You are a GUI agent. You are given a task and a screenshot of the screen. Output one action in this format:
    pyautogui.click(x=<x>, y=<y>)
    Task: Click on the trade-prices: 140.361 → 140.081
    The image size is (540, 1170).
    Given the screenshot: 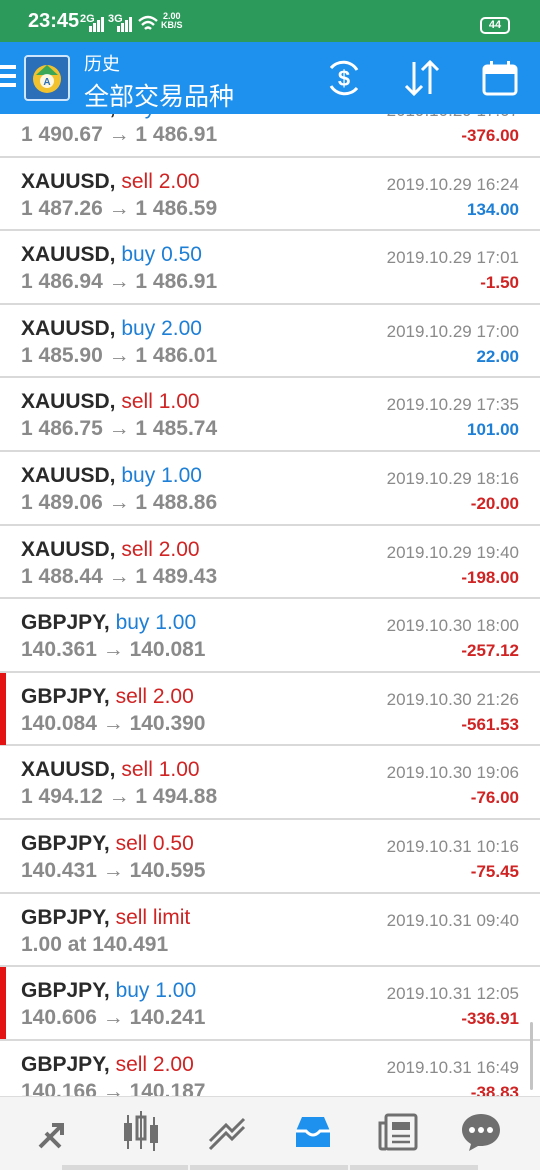 What is the action you would take?
    pyautogui.click(x=113, y=650)
    